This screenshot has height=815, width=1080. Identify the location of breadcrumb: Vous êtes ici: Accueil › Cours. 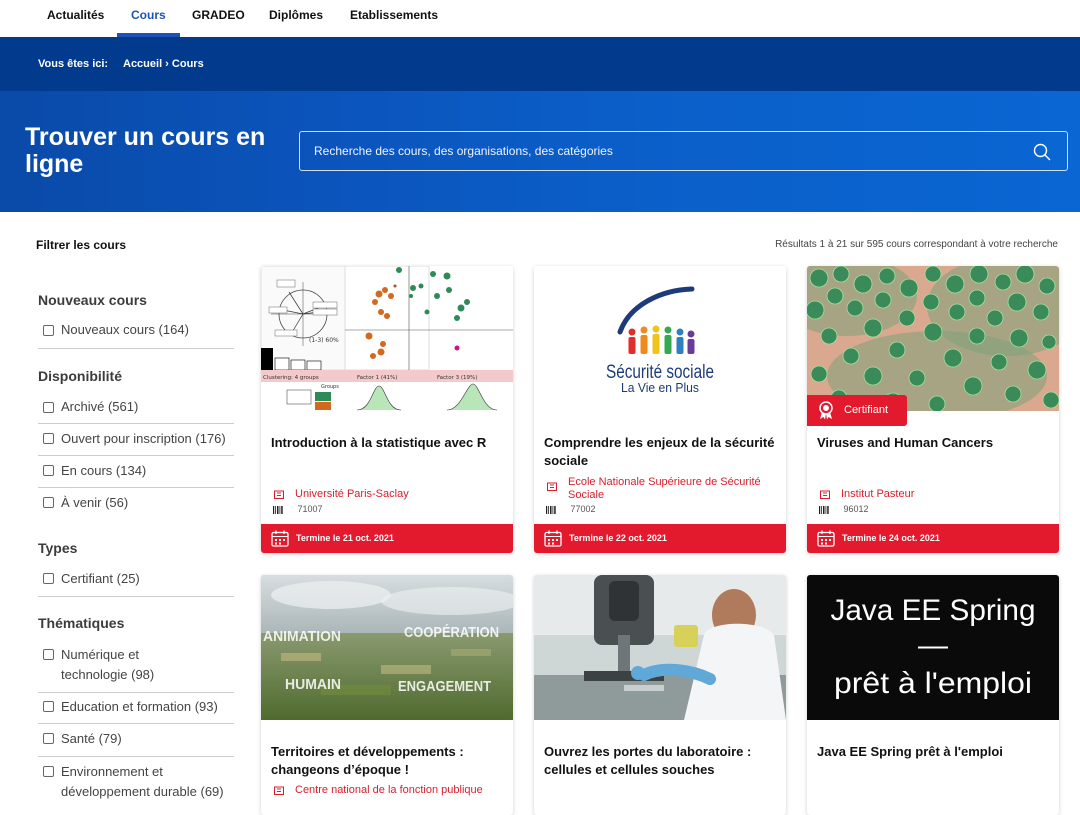
(540, 64).